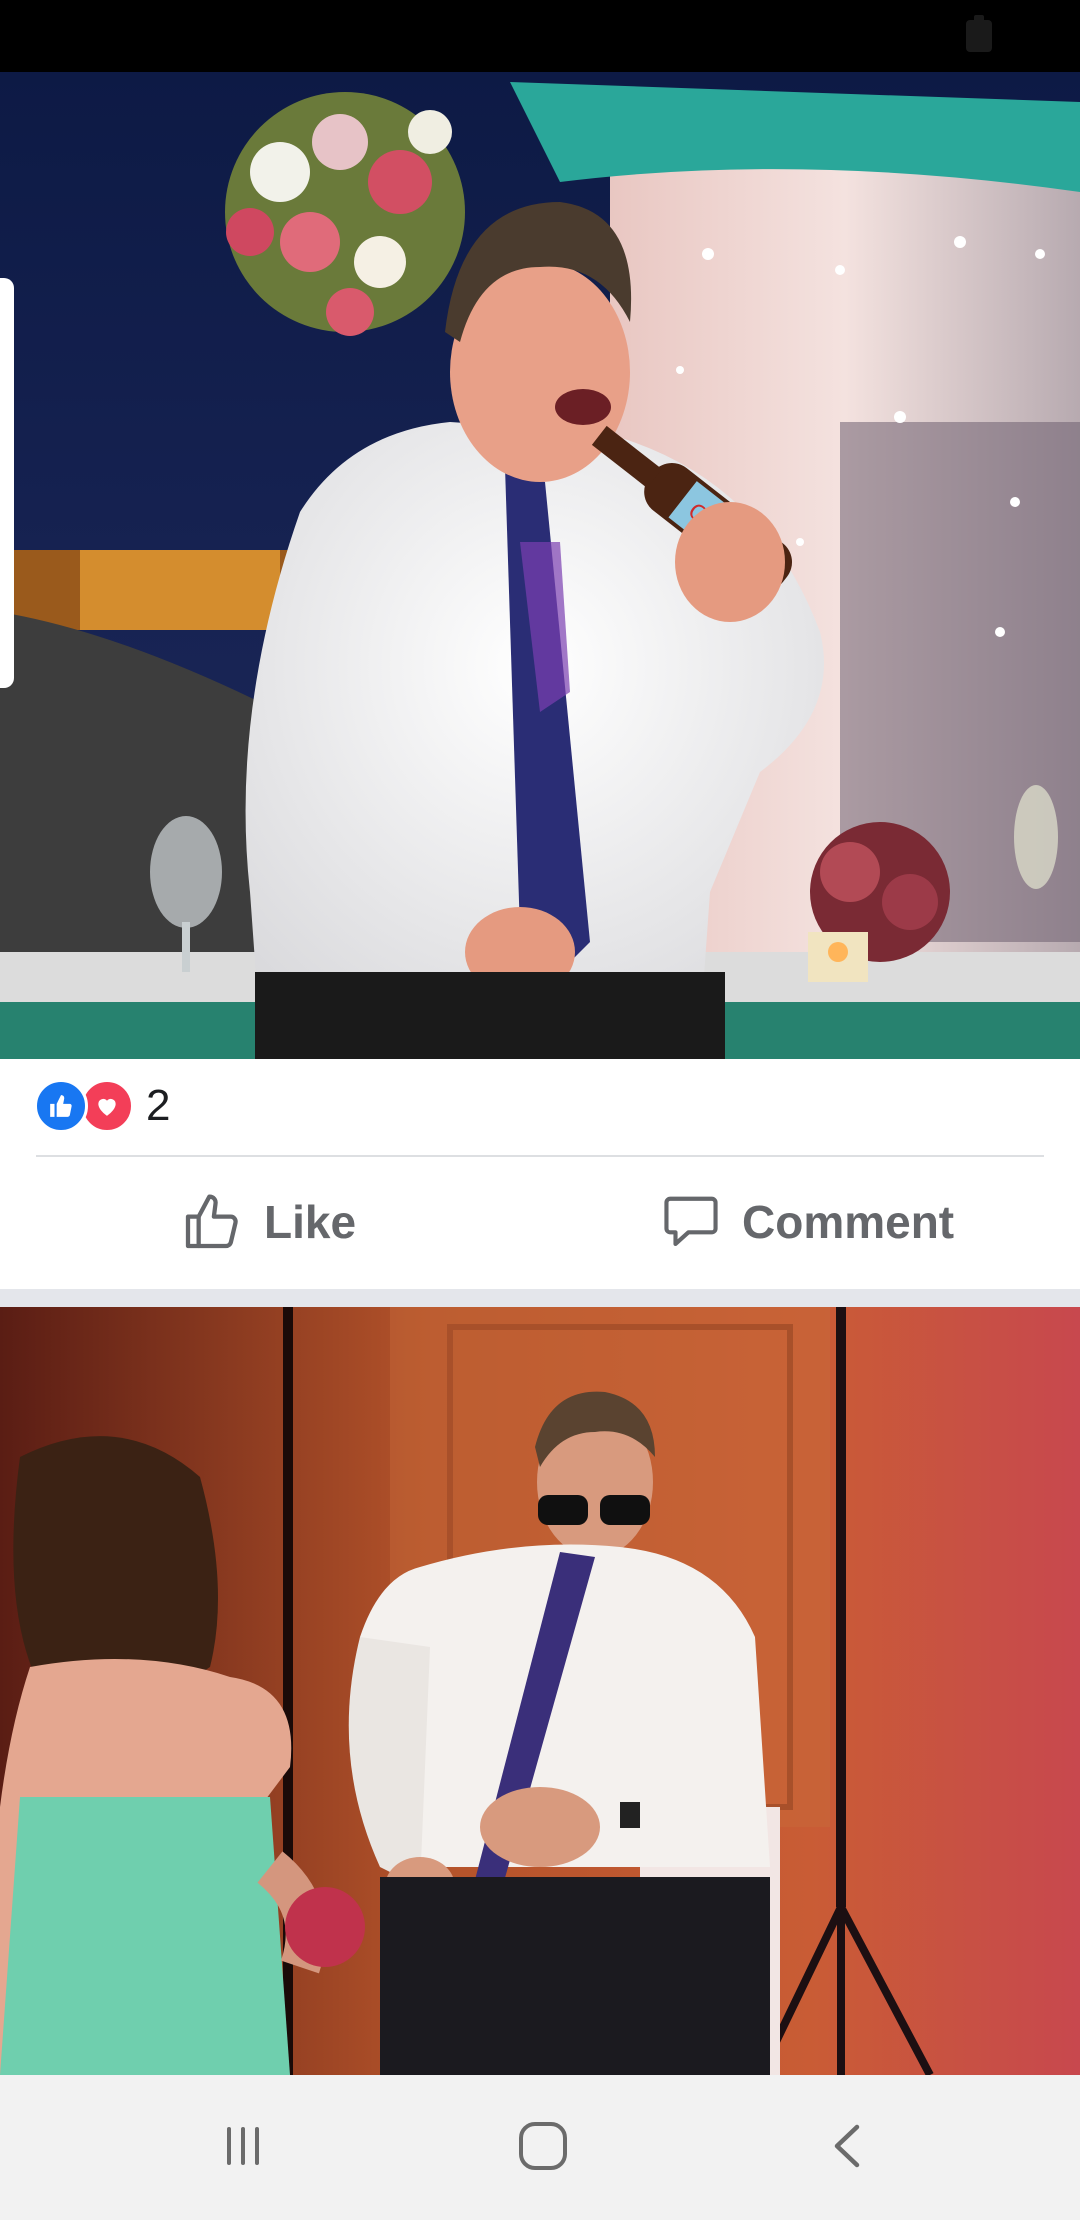  I want to click on battery-icon, so click(979, 33).